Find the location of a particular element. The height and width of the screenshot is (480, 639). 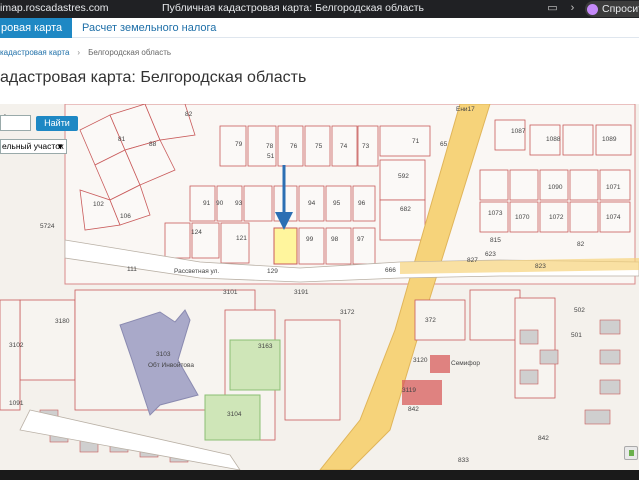

profile-label: Спросить is located at coordinates (620, 9).